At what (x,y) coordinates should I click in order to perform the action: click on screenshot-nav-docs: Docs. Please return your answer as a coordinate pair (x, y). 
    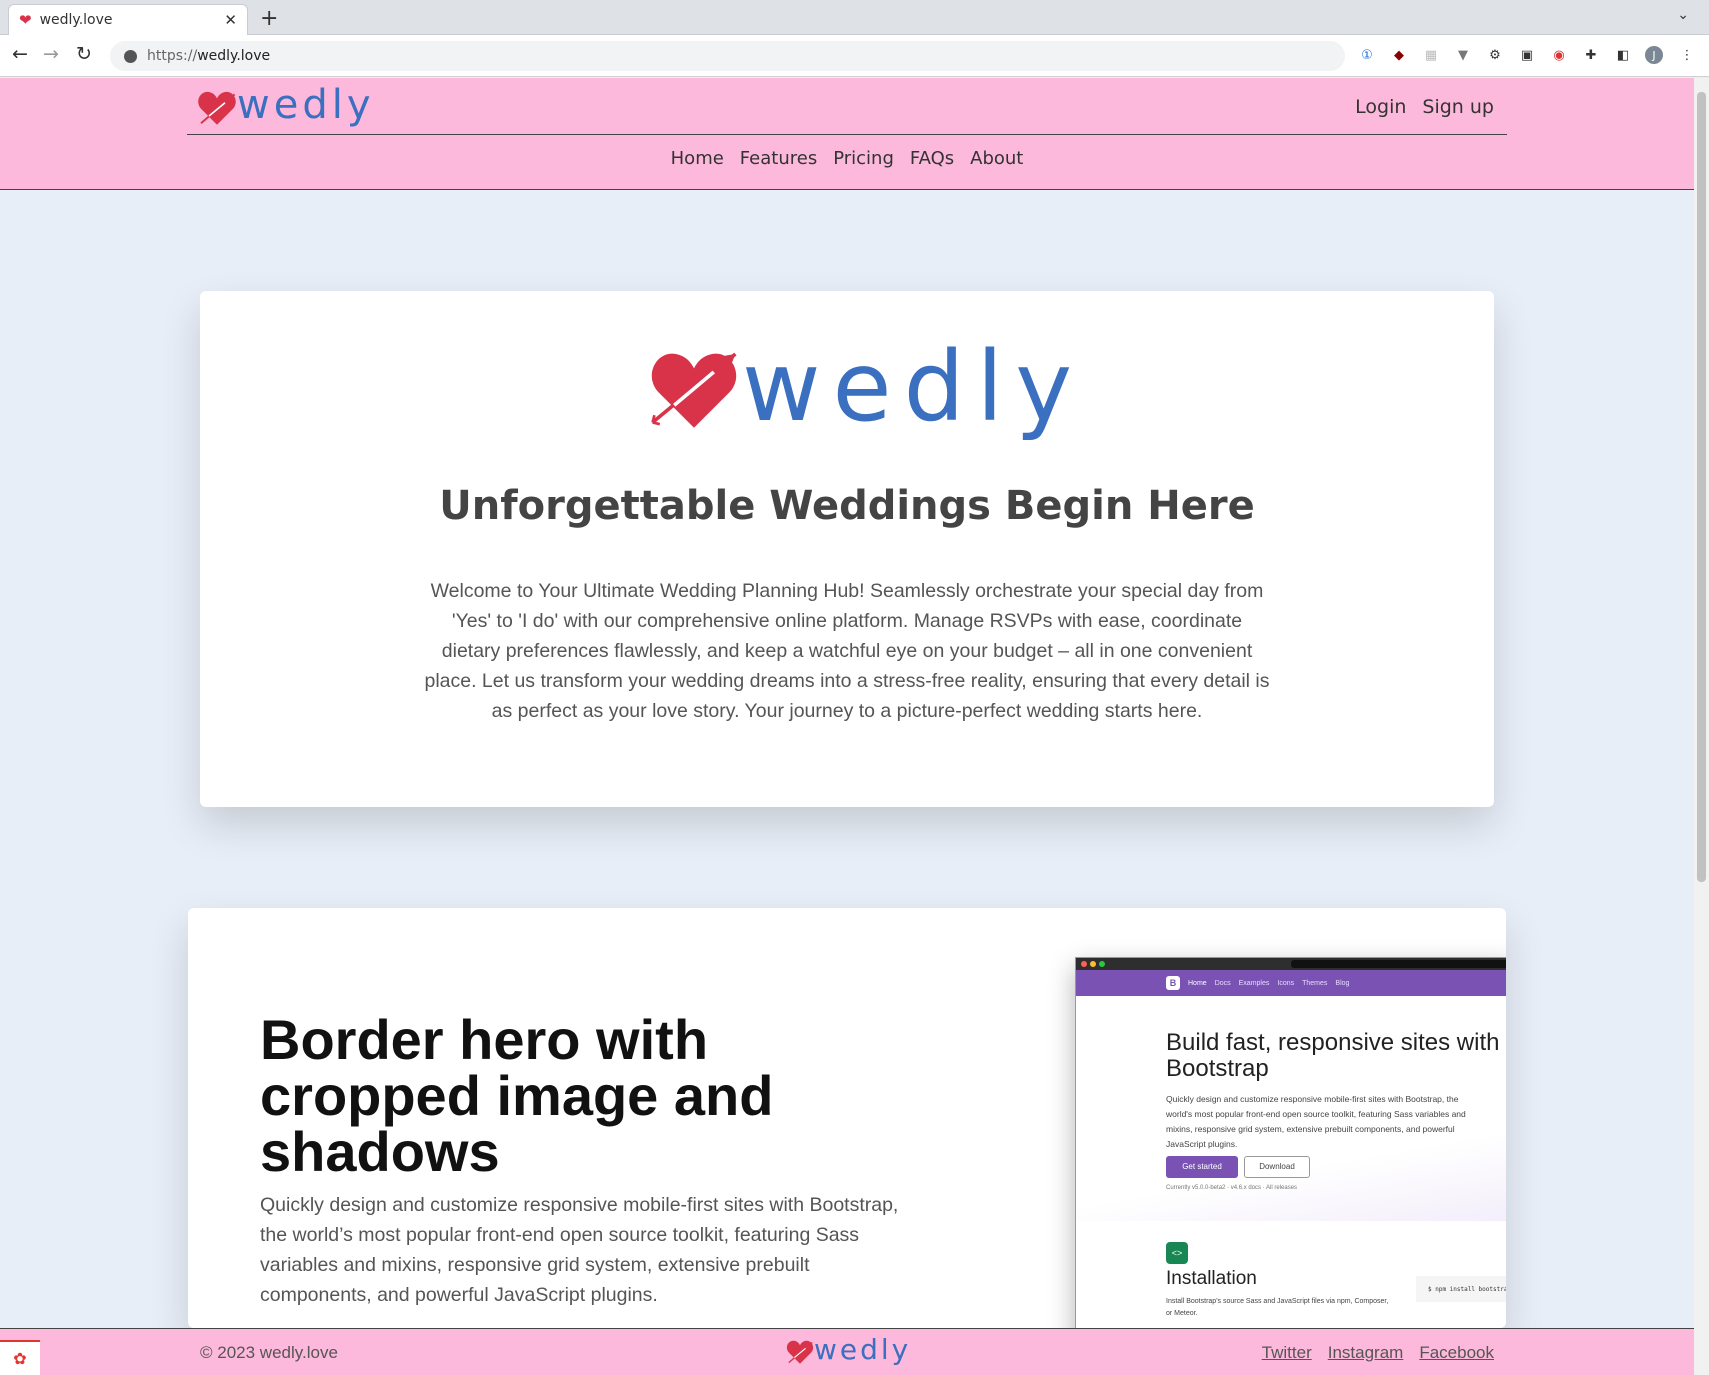
    Looking at the image, I should click on (1222, 983).